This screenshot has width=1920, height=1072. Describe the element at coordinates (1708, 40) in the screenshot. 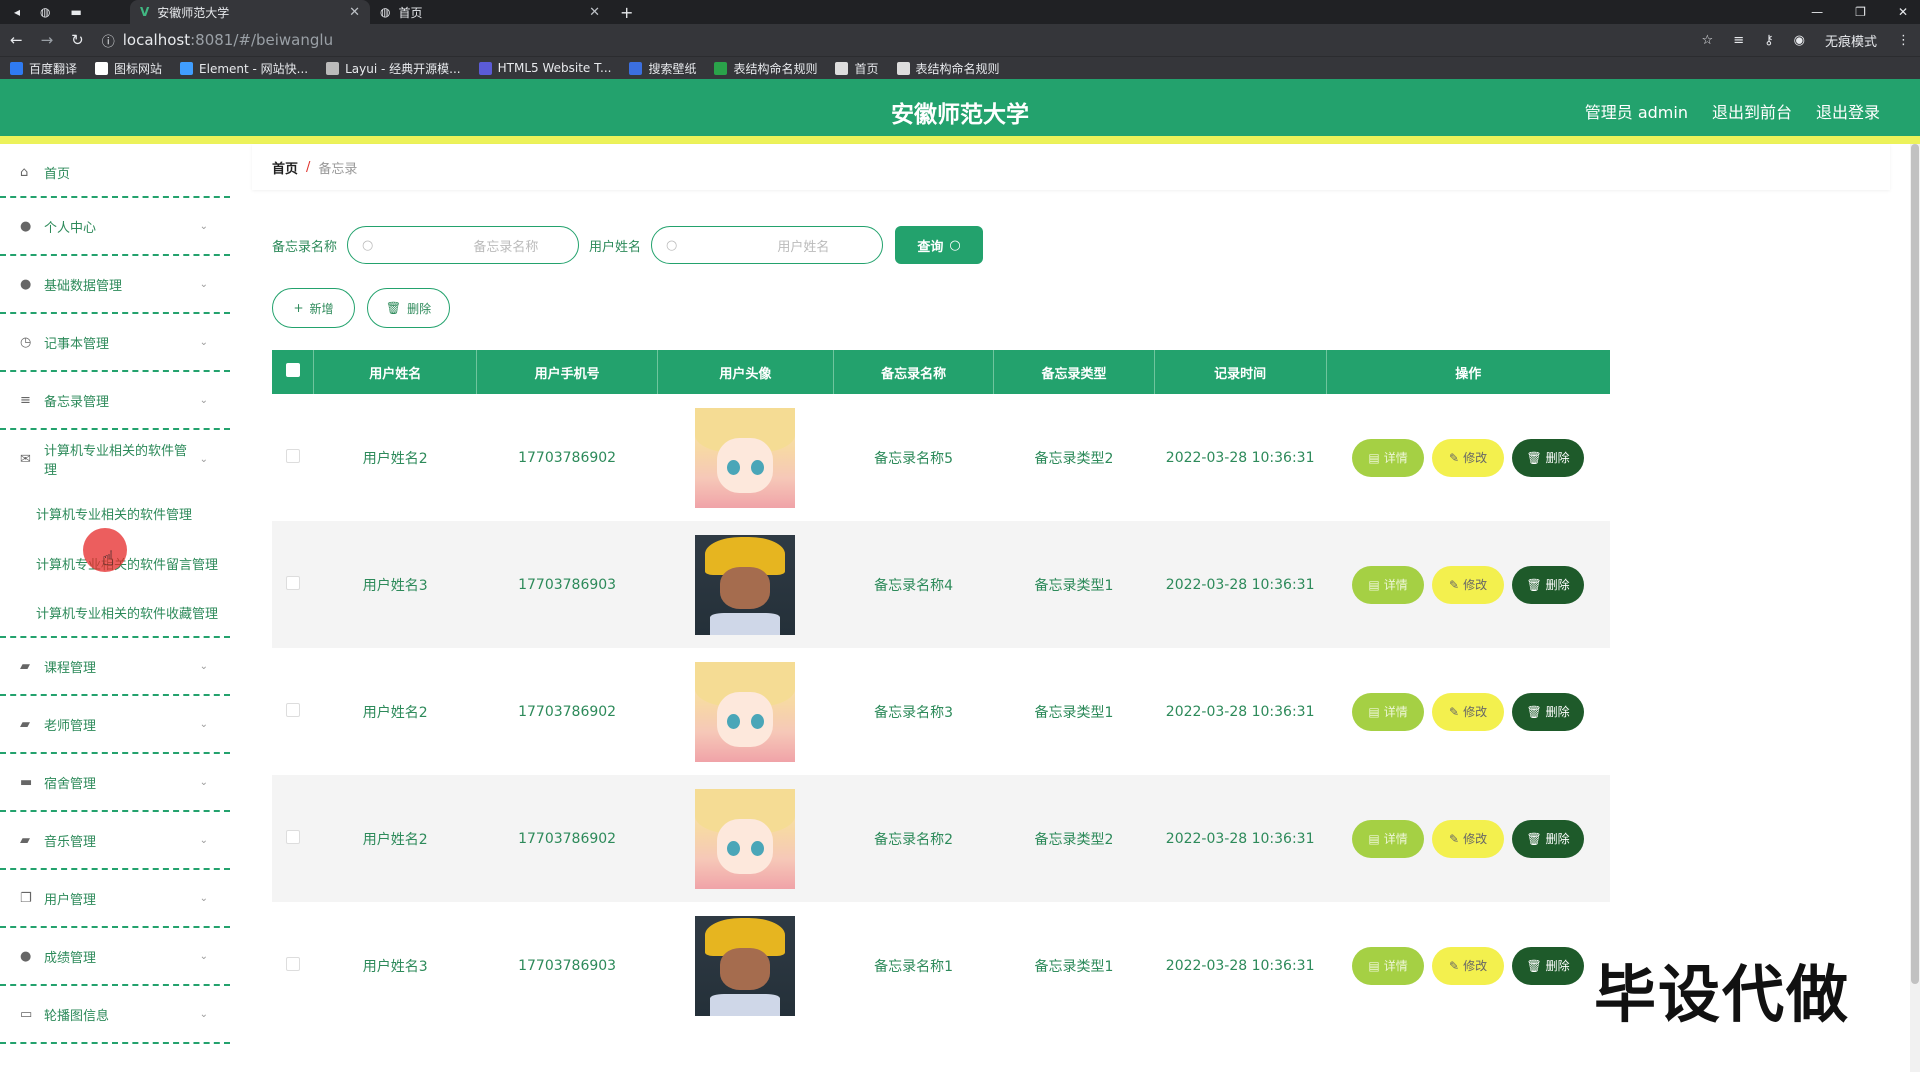

I see `star-icon: ☆` at that location.